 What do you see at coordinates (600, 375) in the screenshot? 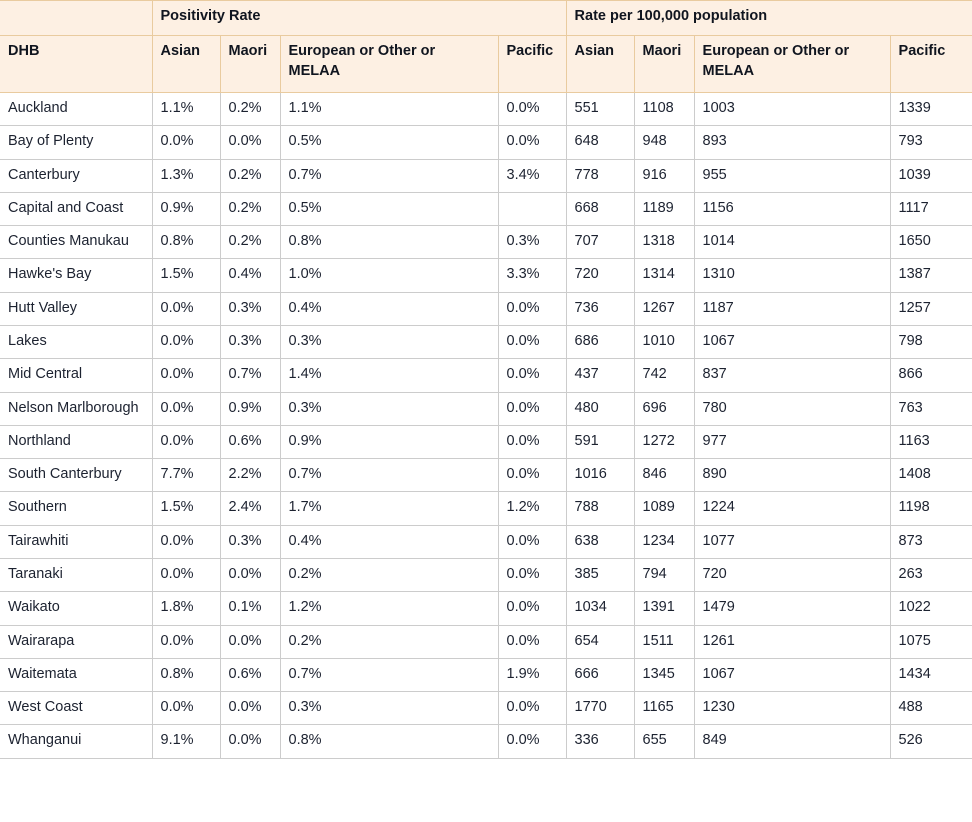
I see `cell-rate-asian: 437` at bounding box center [600, 375].